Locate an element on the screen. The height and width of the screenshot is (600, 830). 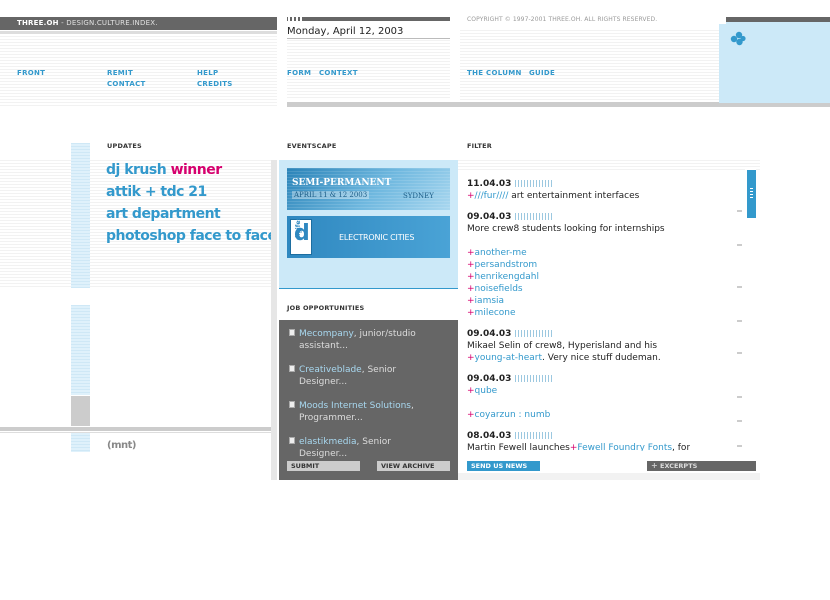
filter-link-row: +noisefields is located at coordinates (495, 289).